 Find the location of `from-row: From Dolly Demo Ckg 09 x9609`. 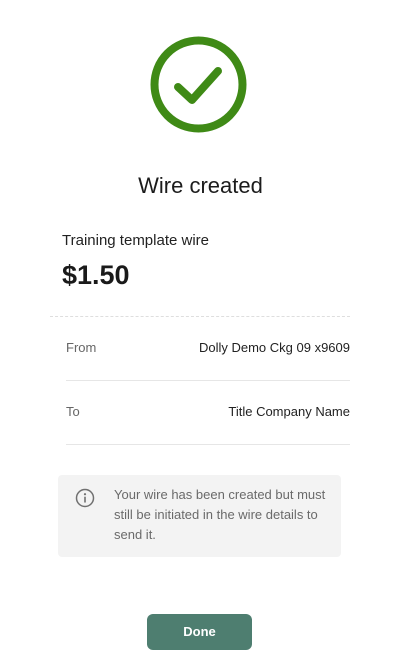

from-row: From Dolly Demo Ckg 09 x9609 is located at coordinates (208, 348).